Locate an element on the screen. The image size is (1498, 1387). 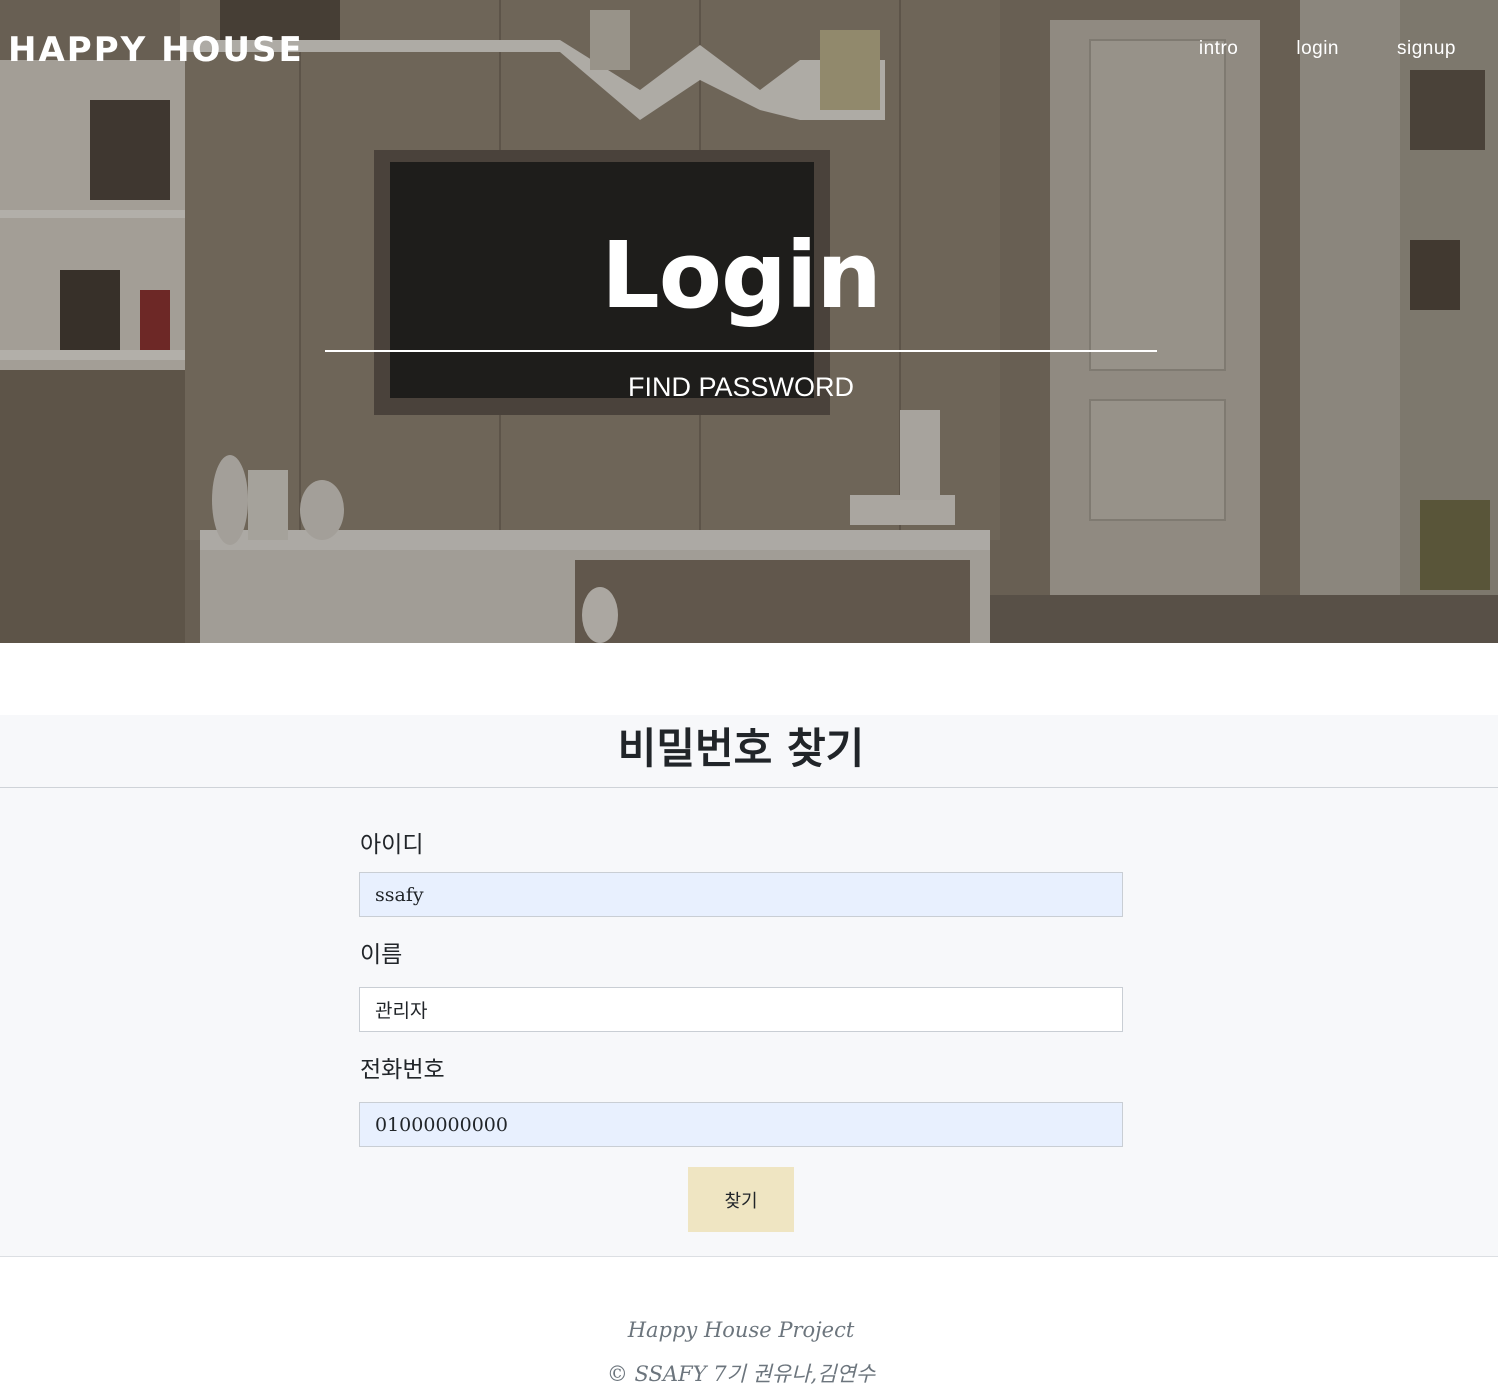
name-label: 이름 is located at coordinates (381, 955).